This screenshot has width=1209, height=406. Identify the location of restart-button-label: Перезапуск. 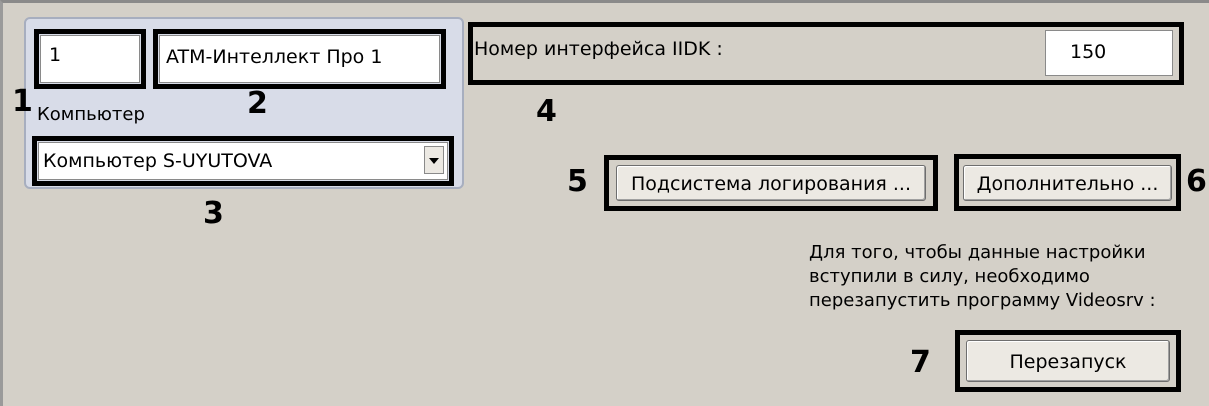
(1068, 362).